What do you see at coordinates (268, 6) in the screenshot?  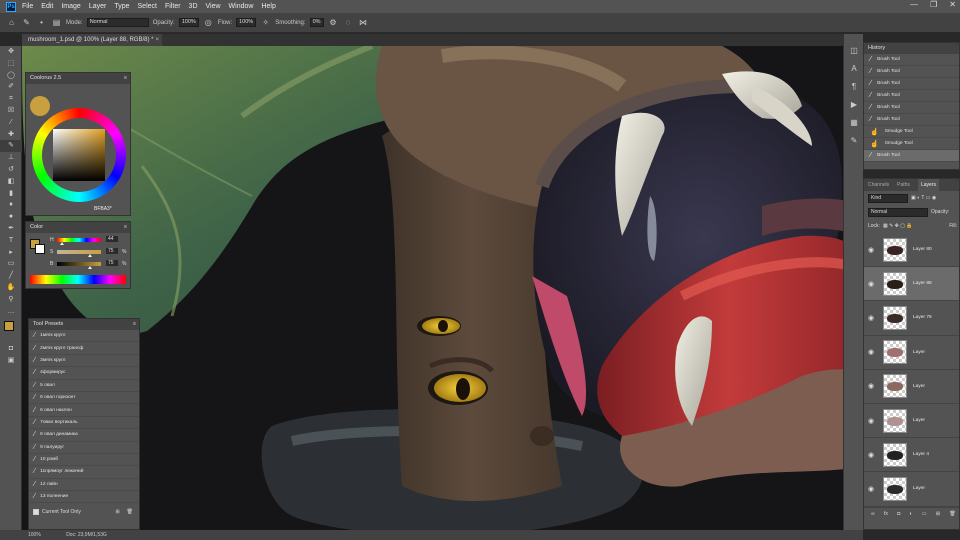 I see `menu-help: Help` at bounding box center [268, 6].